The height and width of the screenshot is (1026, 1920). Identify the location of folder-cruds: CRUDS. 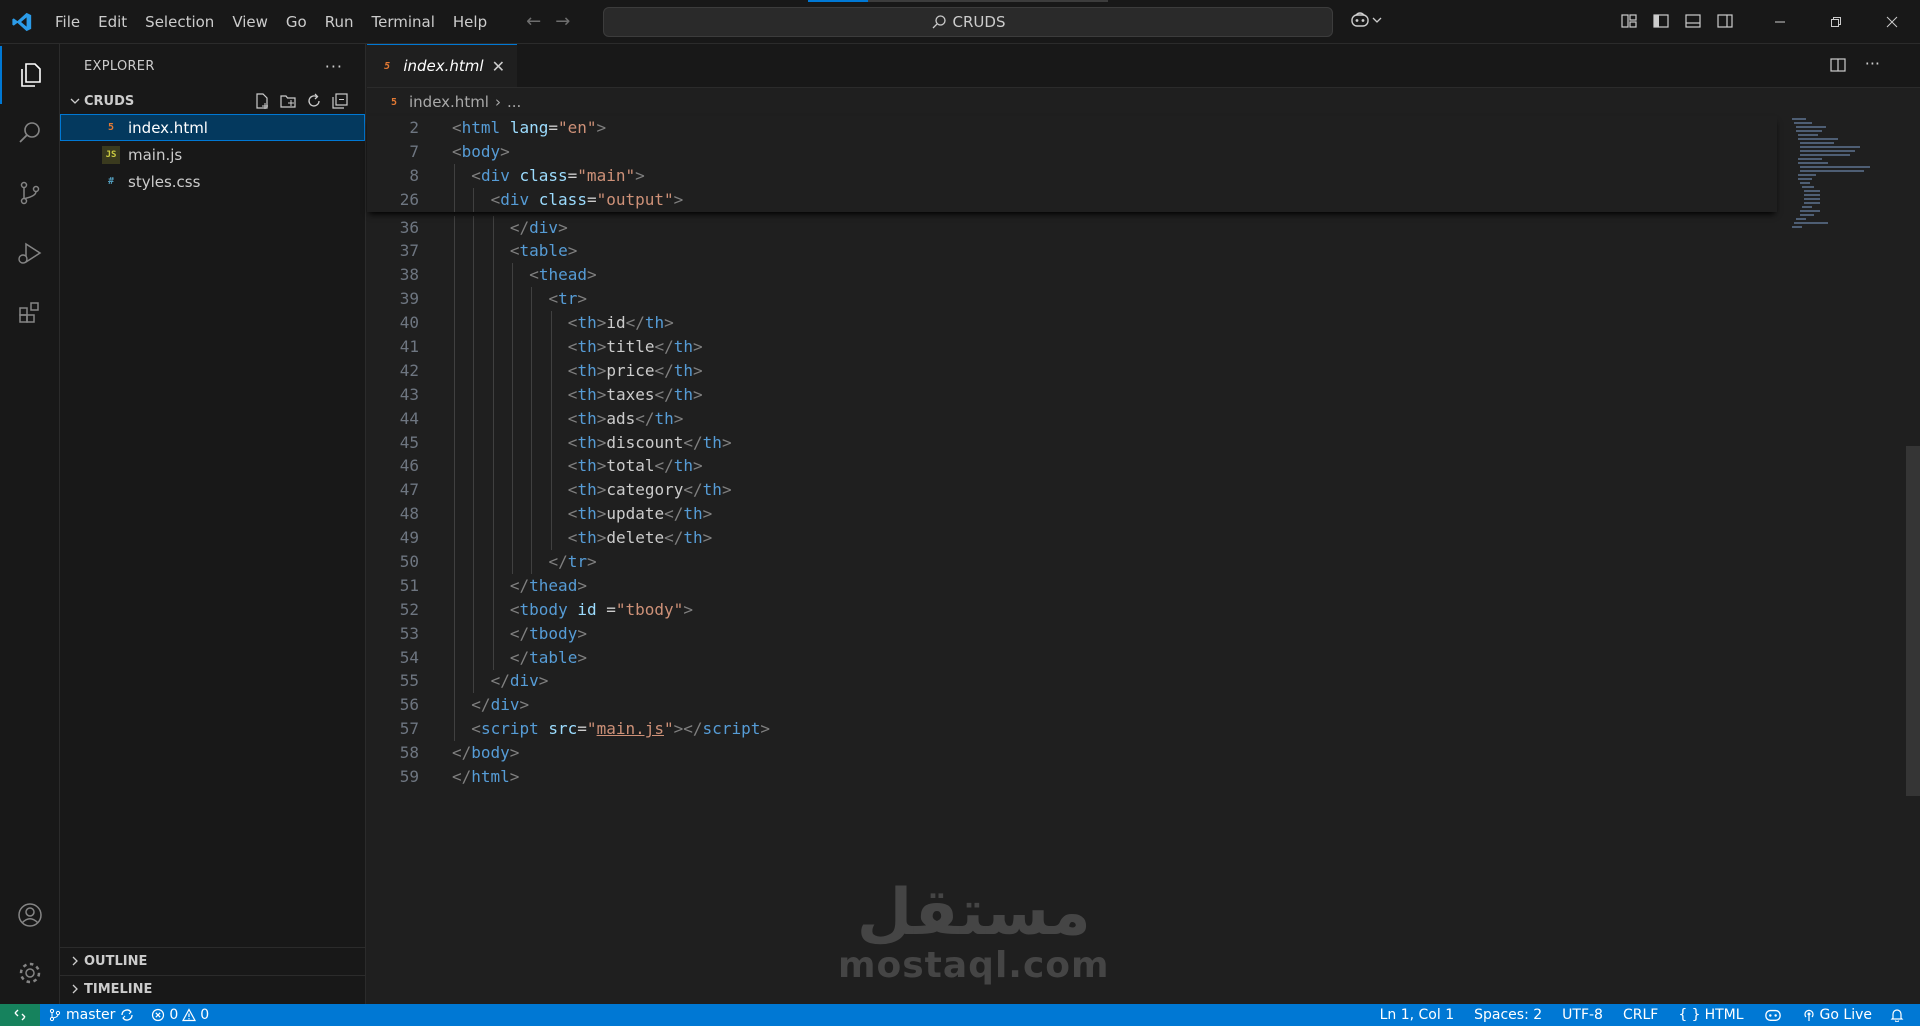
(212, 101).